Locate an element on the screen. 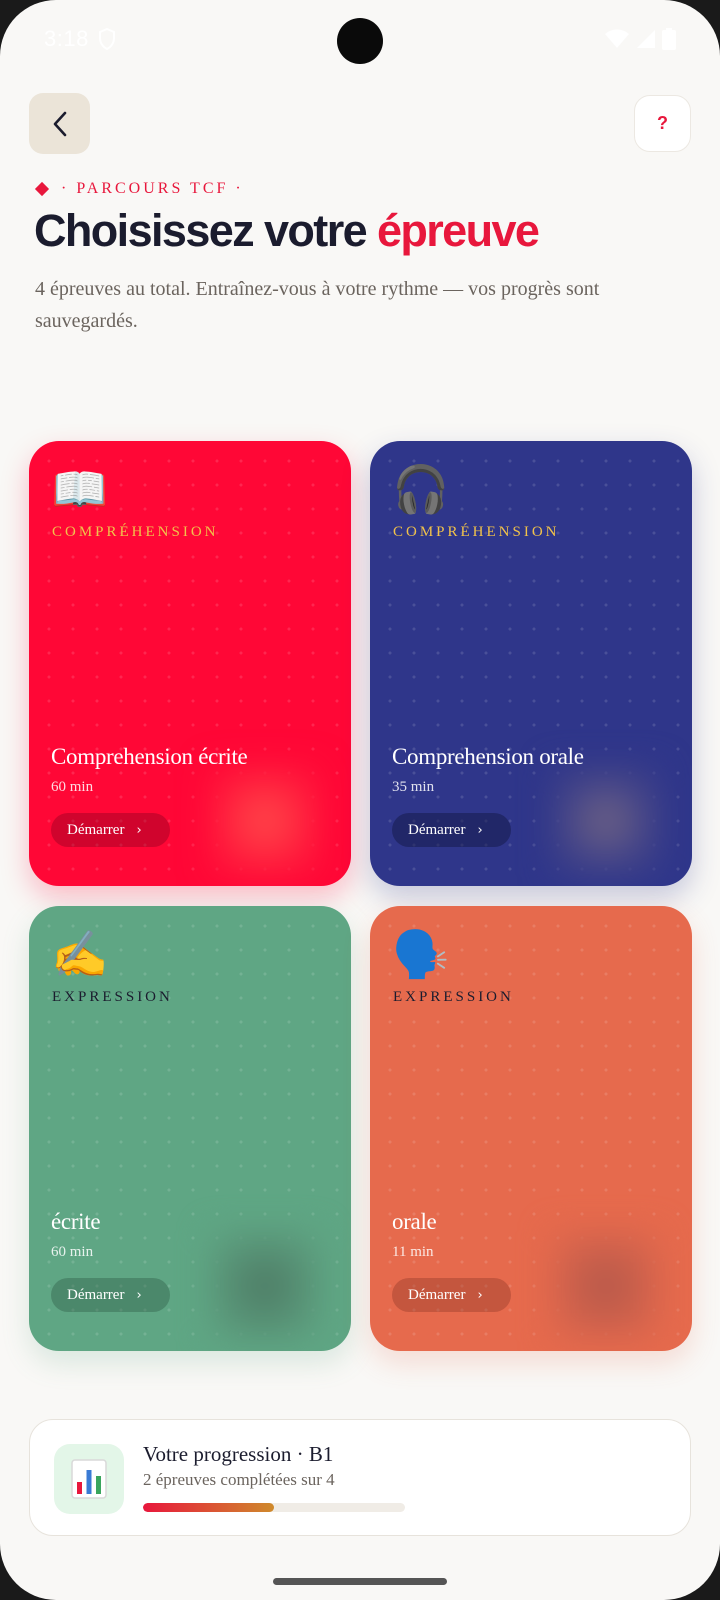 The height and width of the screenshot is (1600, 720). status-icons is located at coordinates (640, 39).